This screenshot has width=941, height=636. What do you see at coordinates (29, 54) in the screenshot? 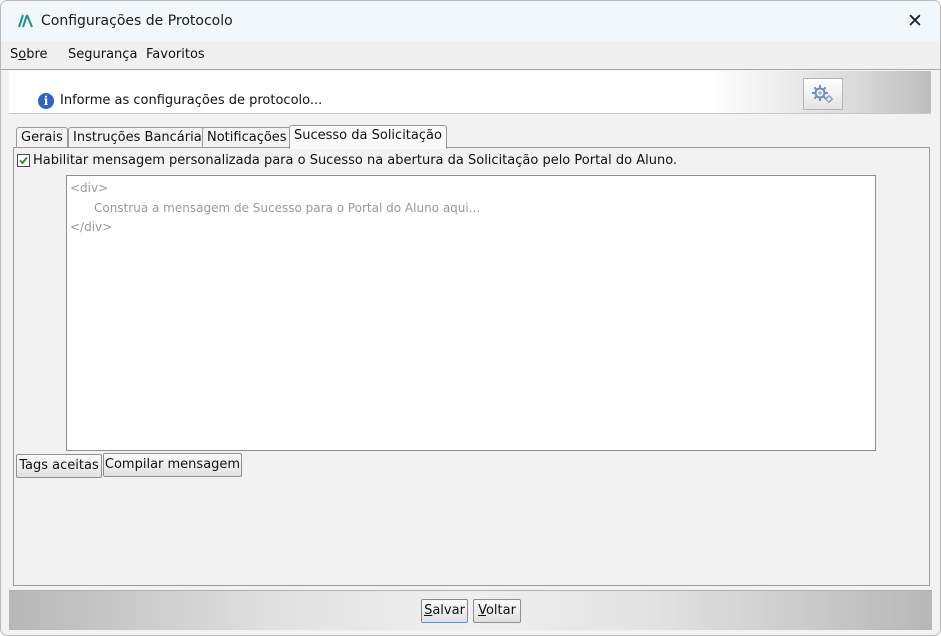
I see `menu-sobre: Sobre` at bounding box center [29, 54].